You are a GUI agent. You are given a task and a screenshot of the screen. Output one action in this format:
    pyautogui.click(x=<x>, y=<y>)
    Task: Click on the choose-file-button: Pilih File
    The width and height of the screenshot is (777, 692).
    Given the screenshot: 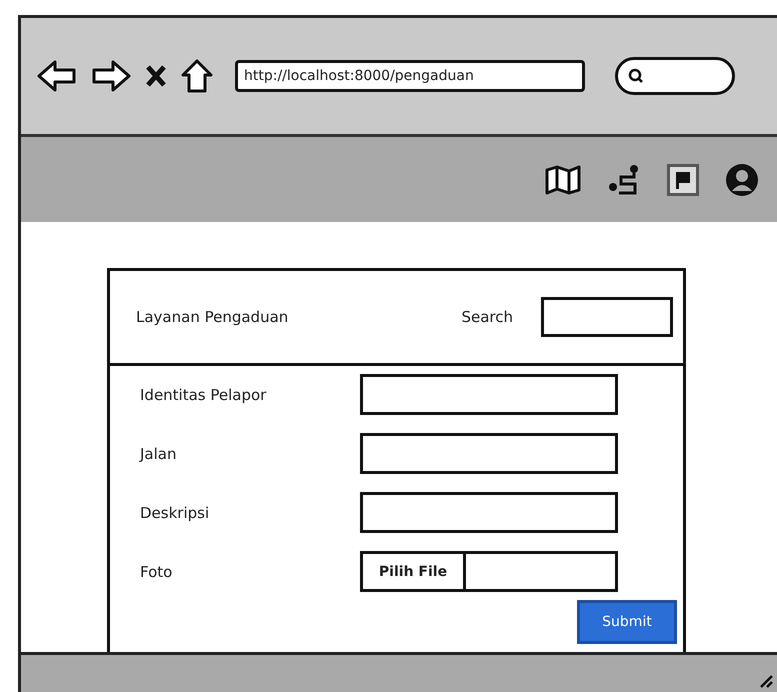 What is the action you would take?
    pyautogui.click(x=413, y=571)
    